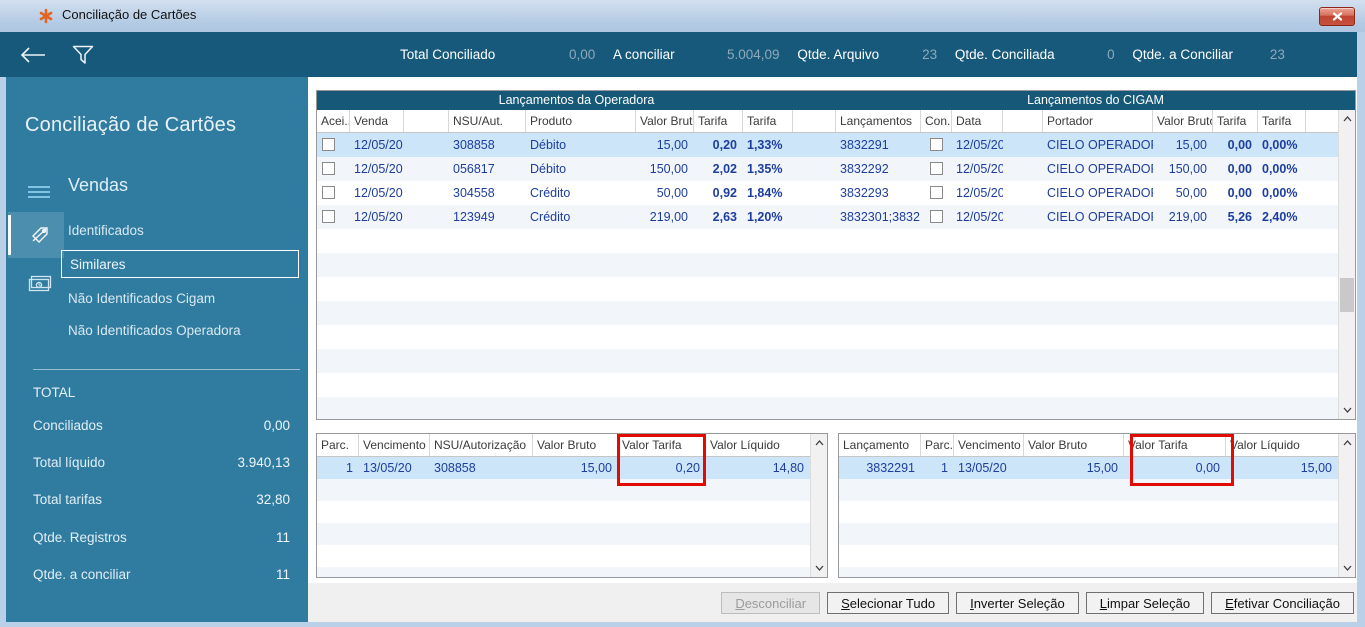 This screenshot has width=1365, height=627. Describe the element at coordinates (498, 54) in the screenshot. I see `stat-total-conciliado: Total Conciliado 0,00` at that location.